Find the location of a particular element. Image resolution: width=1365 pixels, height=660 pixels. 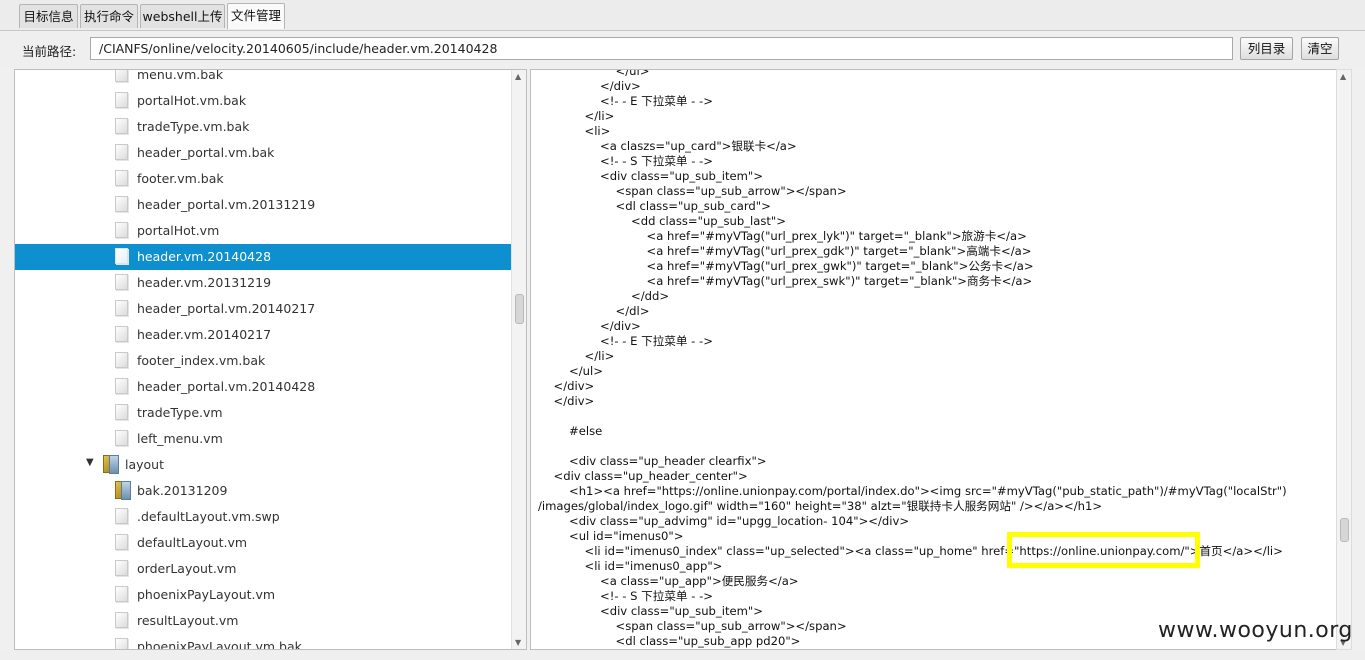

tree-item-label: header_portal.vm.20140428 is located at coordinates (226, 386).